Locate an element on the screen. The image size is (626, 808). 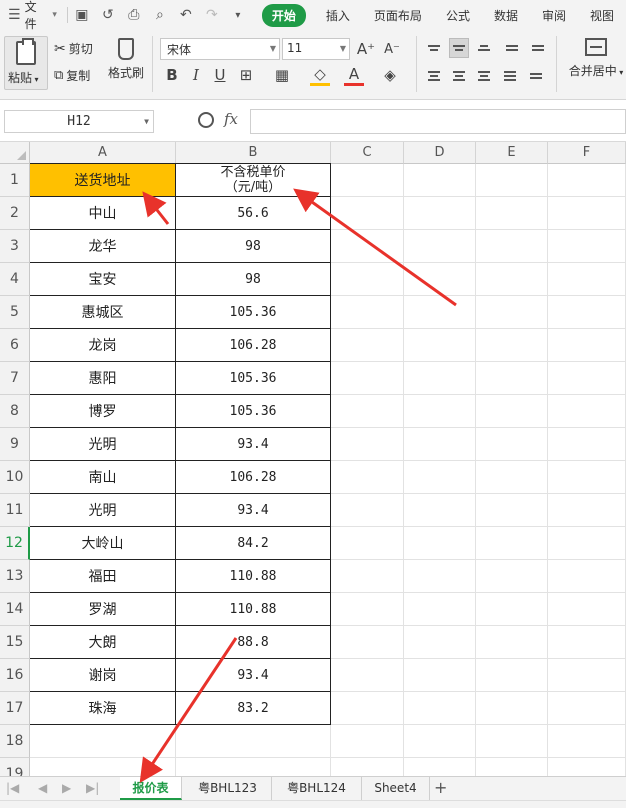
format-painter-button: 格式刷 is located at coordinates (126, 58).